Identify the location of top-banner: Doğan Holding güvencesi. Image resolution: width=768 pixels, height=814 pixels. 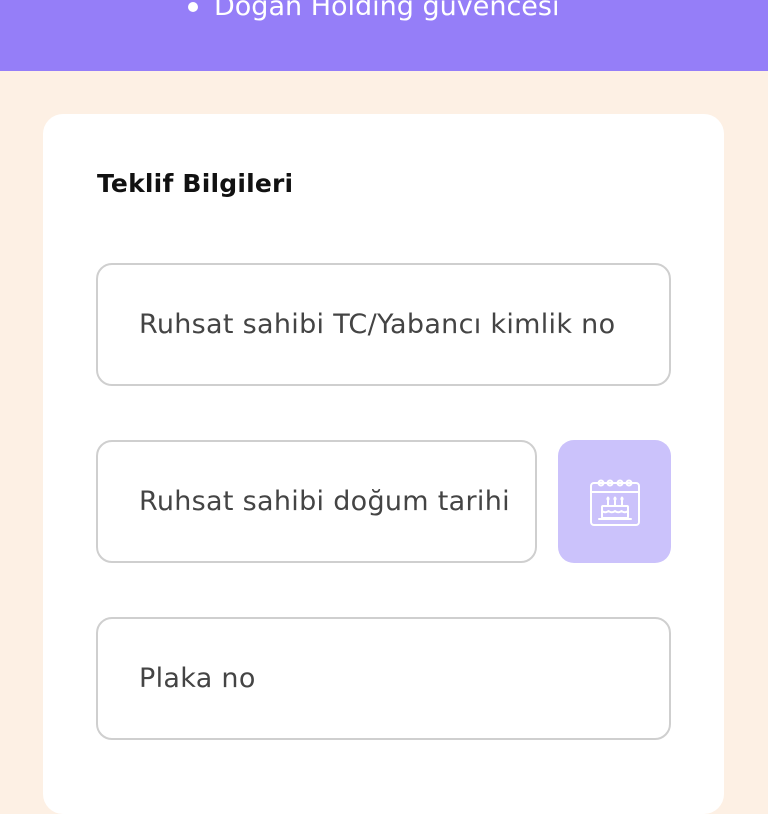
(384, 35).